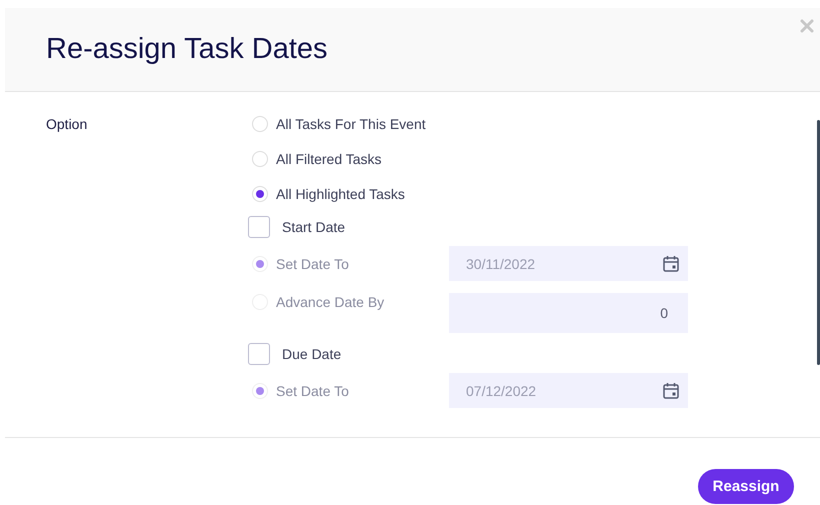  What do you see at coordinates (187, 49) in the screenshot?
I see `dialog-title: Re-assign Task Dates` at bounding box center [187, 49].